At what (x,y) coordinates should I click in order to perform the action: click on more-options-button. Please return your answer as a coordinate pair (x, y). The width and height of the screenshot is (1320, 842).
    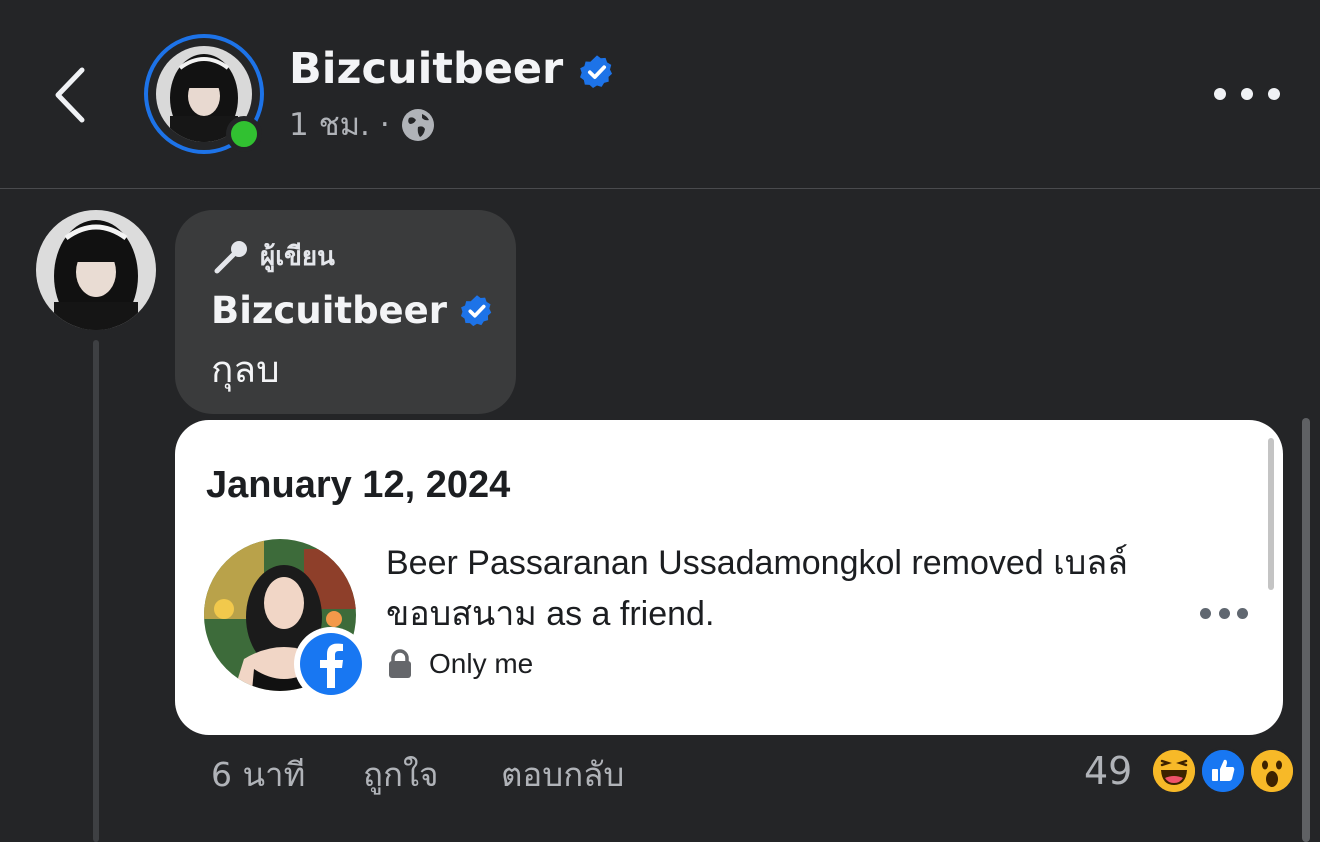
    Looking at the image, I should click on (1247, 94).